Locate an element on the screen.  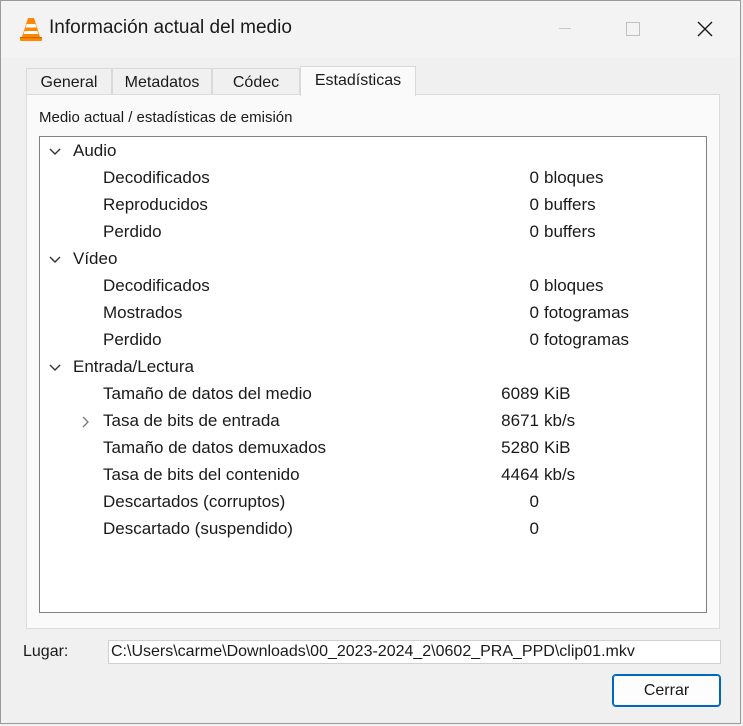
maximize-icon is located at coordinates (633, 29).